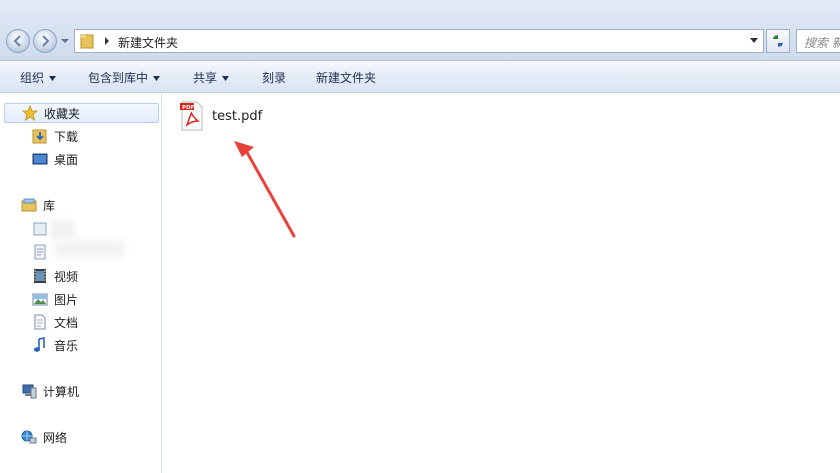 The width and height of the screenshot is (840, 473). Describe the element at coordinates (205, 78) in the screenshot. I see `share-label: 共享` at that location.